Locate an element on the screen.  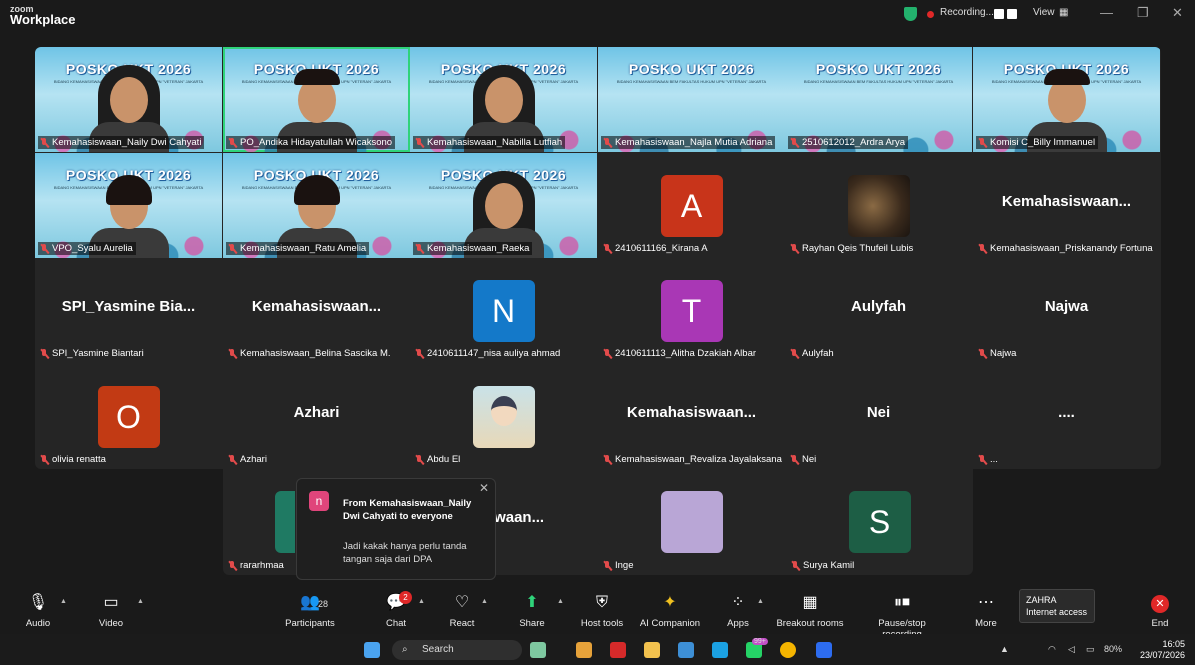
end-meeting-button: ✕ End is located at coordinates (1157, 610).